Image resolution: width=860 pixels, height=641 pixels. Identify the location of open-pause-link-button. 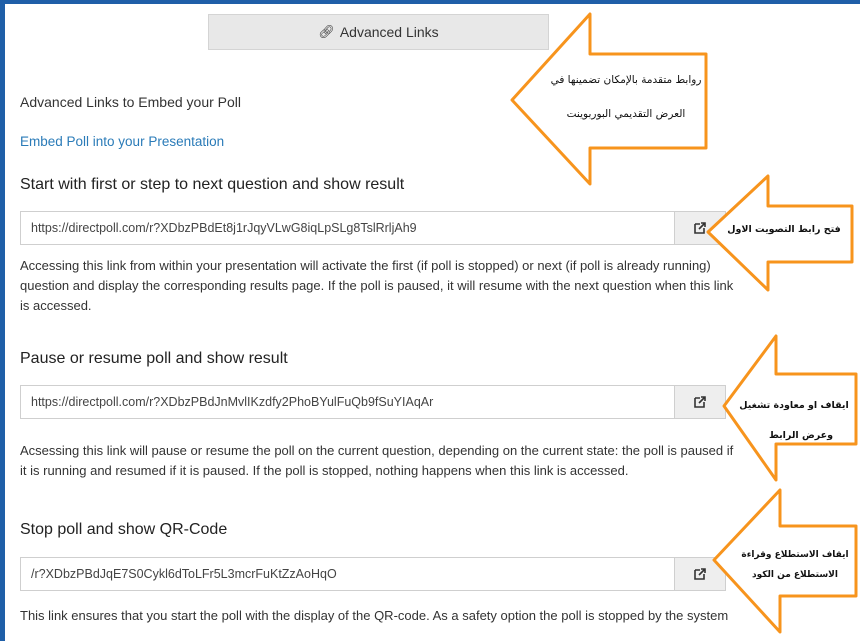
(699, 402).